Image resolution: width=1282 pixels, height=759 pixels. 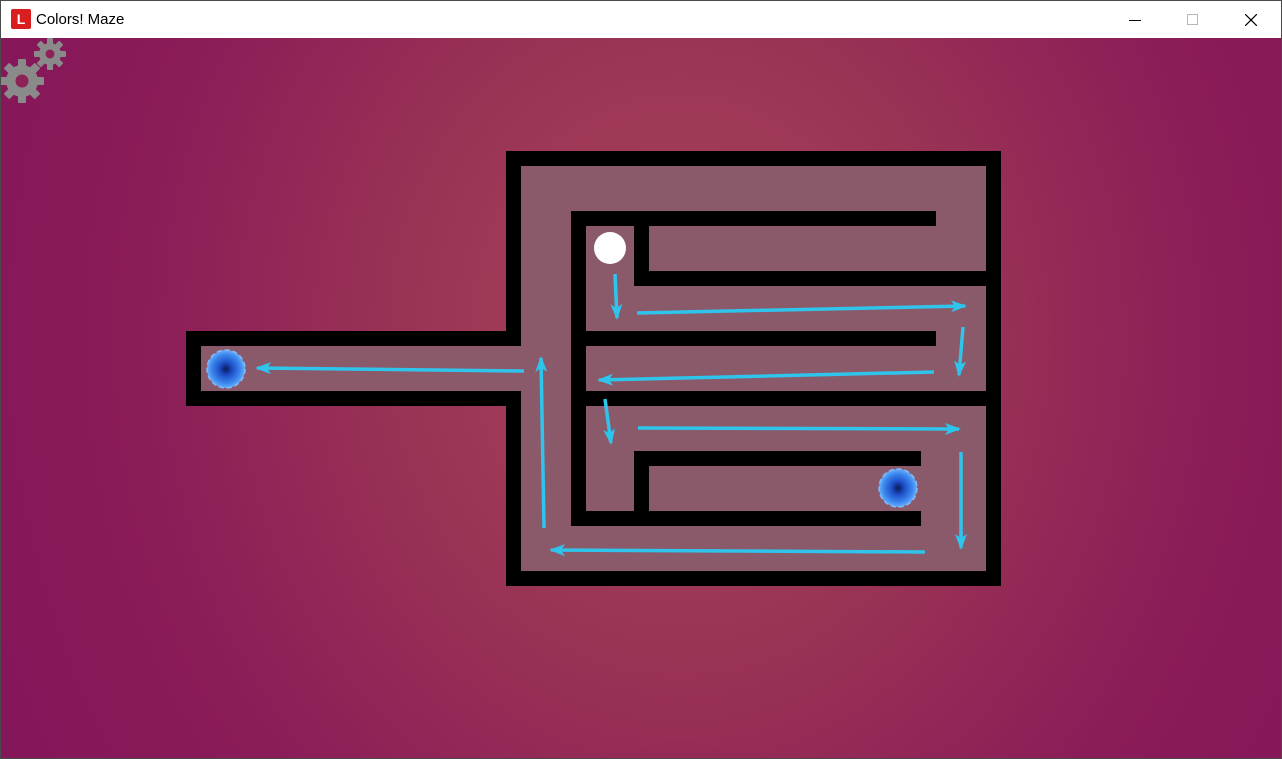 I want to click on settings-gears-icon, so click(x=36, y=73).